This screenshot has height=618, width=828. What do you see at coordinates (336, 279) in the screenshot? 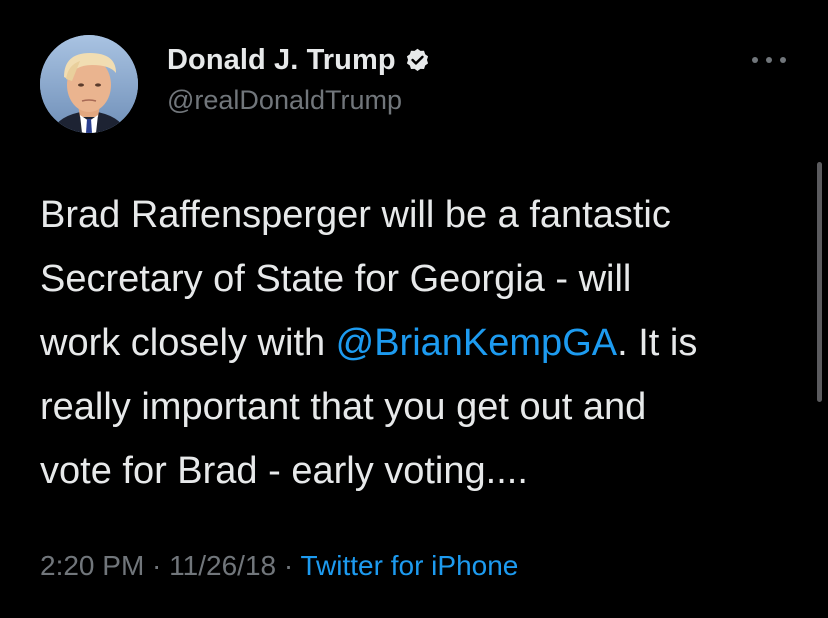
I see `tweet-text-line: Secretary of State for Georgia - will` at bounding box center [336, 279].